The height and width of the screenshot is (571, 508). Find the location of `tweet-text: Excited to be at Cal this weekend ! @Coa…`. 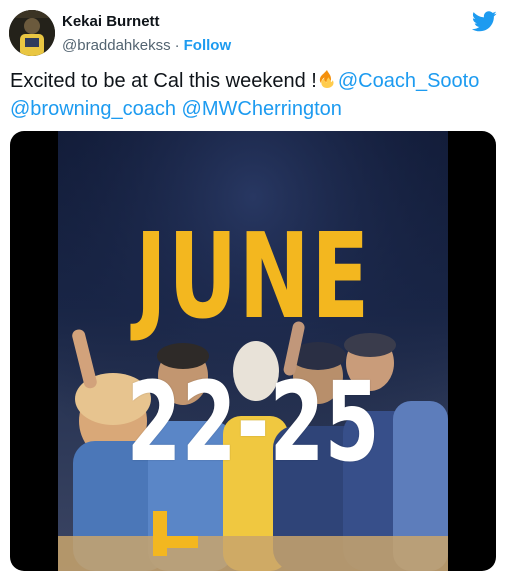

tweet-text: Excited to be at Cal this weekend ! @Coa… is located at coordinates (255, 95).